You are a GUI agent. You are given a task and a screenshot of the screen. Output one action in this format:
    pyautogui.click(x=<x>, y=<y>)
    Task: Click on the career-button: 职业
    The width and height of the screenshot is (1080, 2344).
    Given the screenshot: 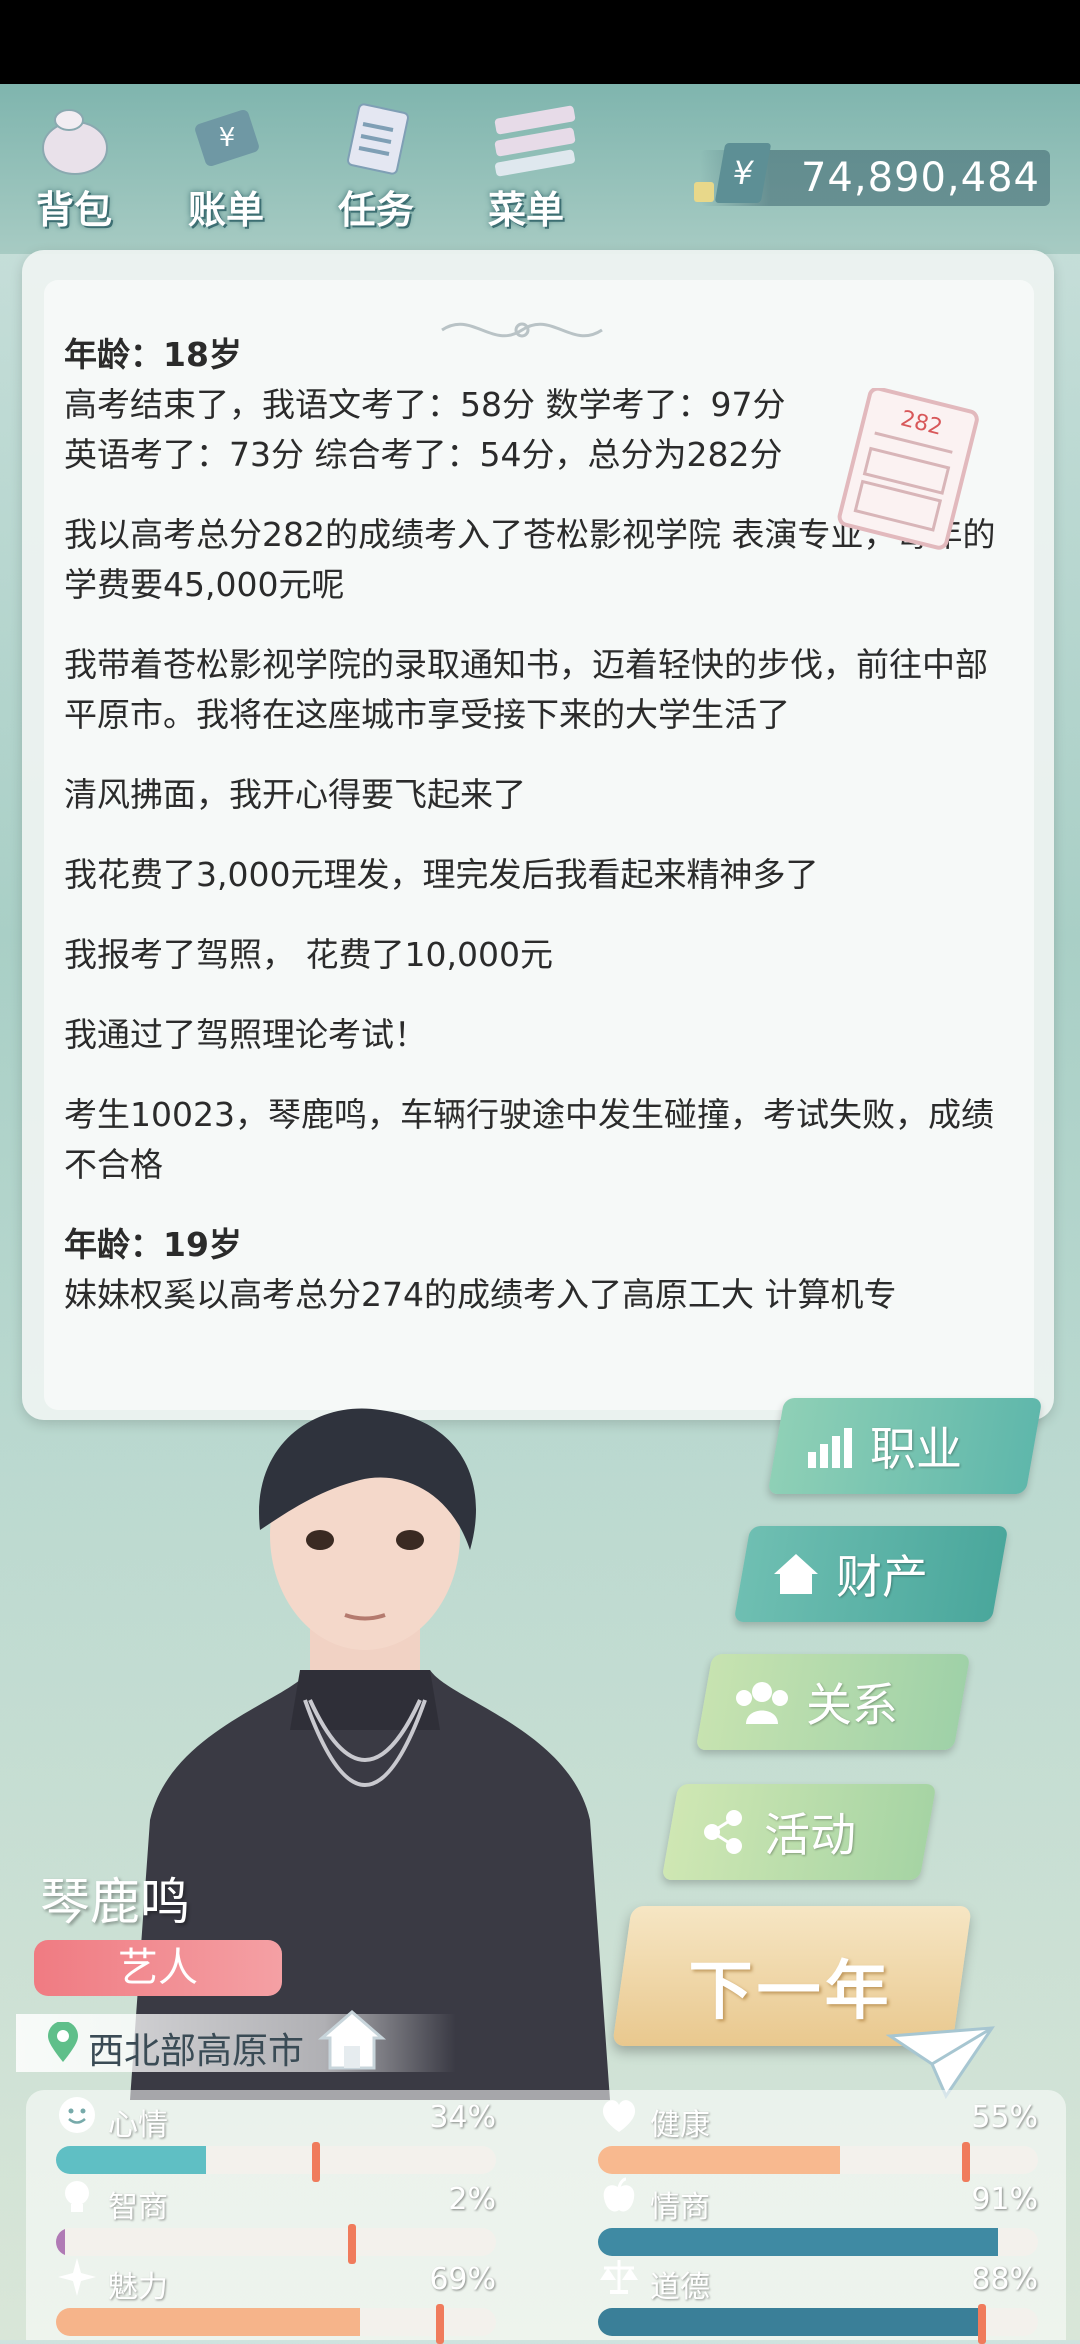 What is the action you would take?
    pyautogui.click(x=905, y=1446)
    